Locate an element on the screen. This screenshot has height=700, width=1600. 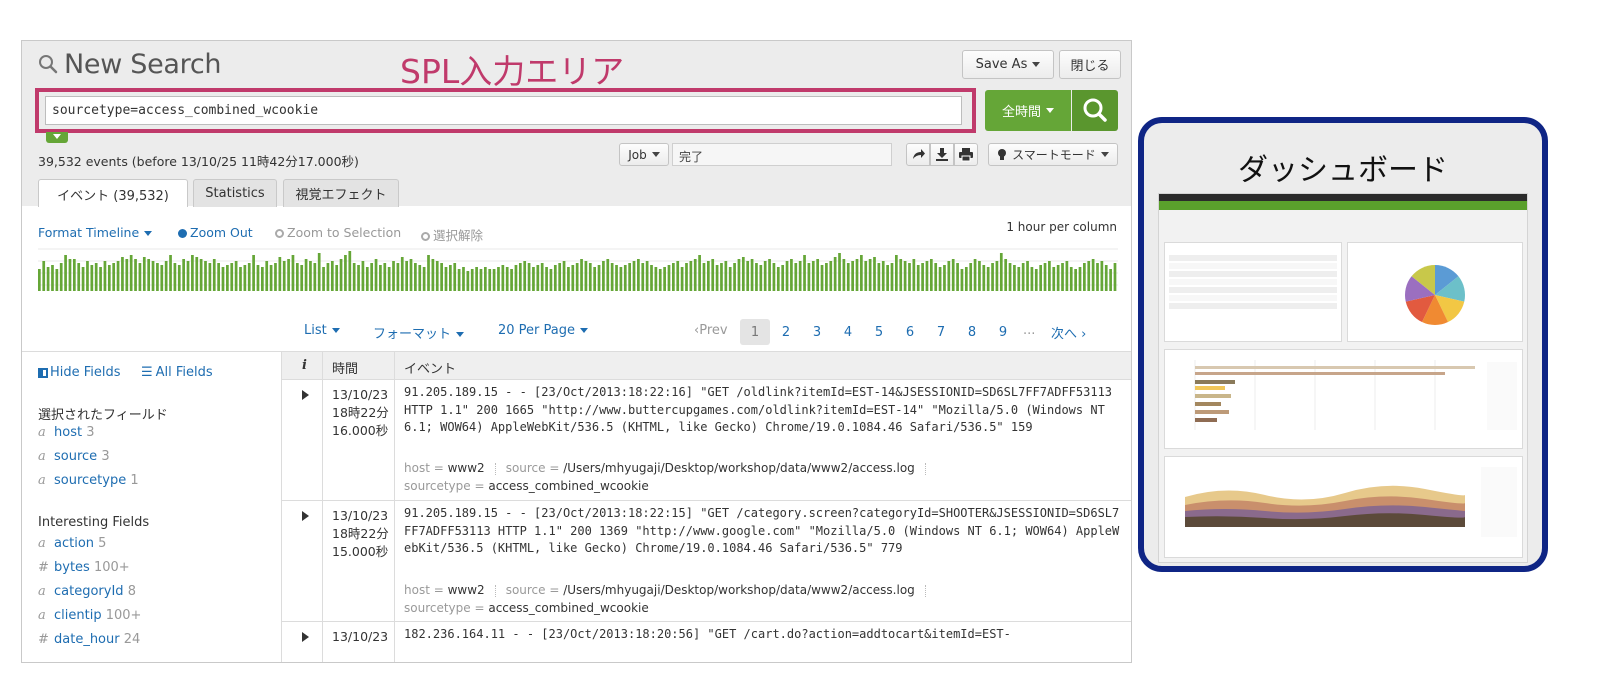
format-timeline-menu: Format Timeline is located at coordinates (95, 232).